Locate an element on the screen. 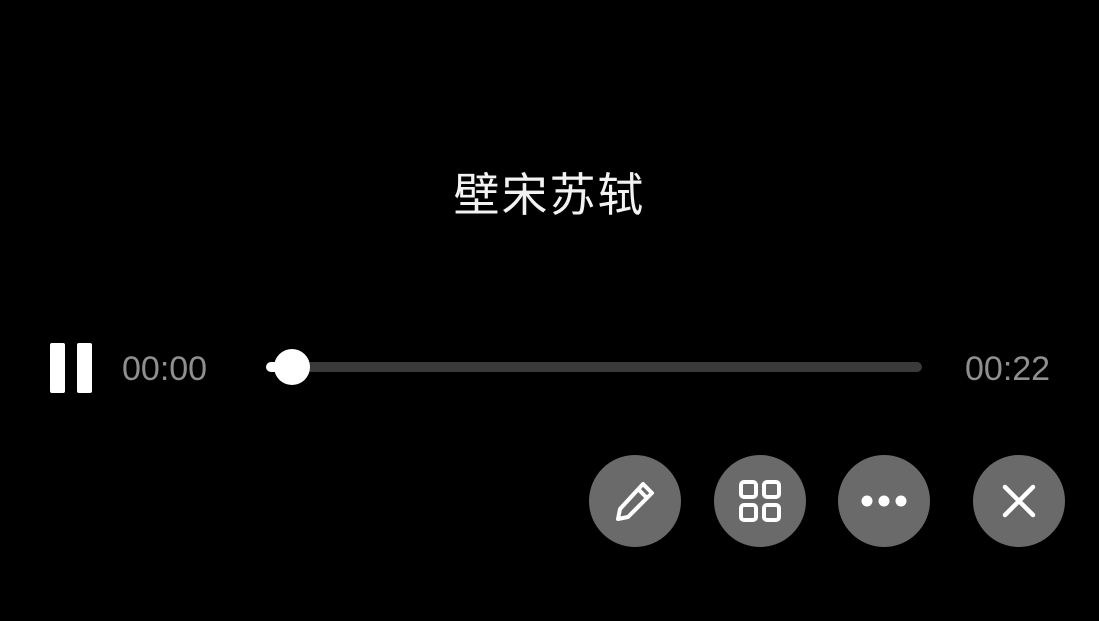 The width and height of the screenshot is (1099, 621). seek-bar is located at coordinates (594, 367).